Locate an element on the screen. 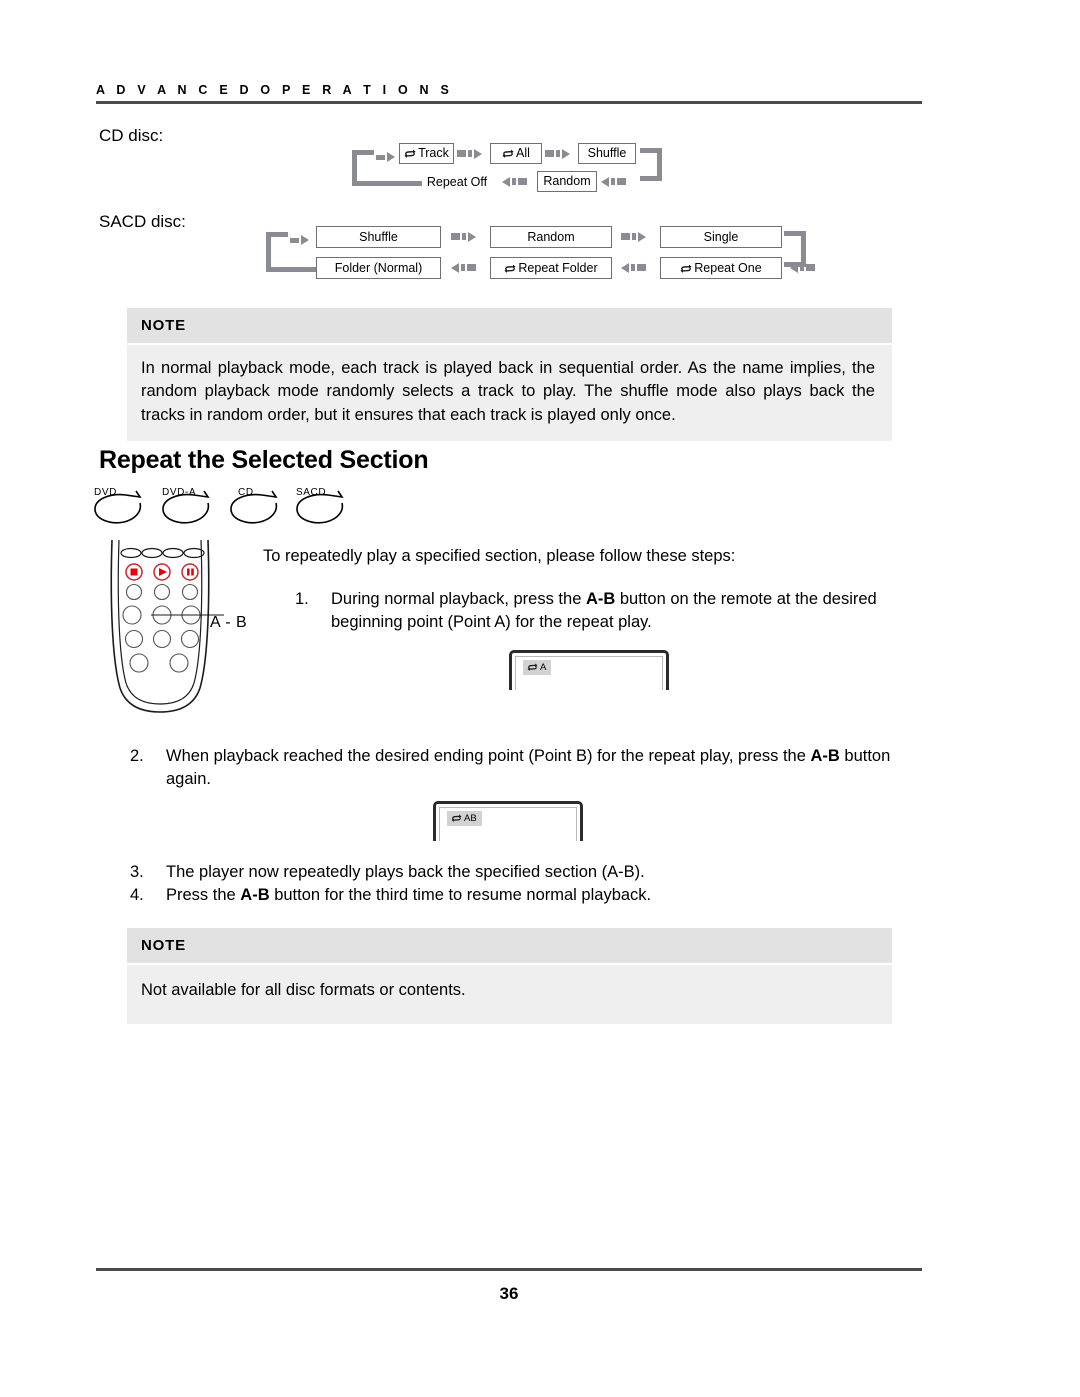 Image resolution: width=1080 pixels, height=1397 pixels. sacd-flow-box-folder-normal-label: Folder (Normal) is located at coordinates (378, 267).